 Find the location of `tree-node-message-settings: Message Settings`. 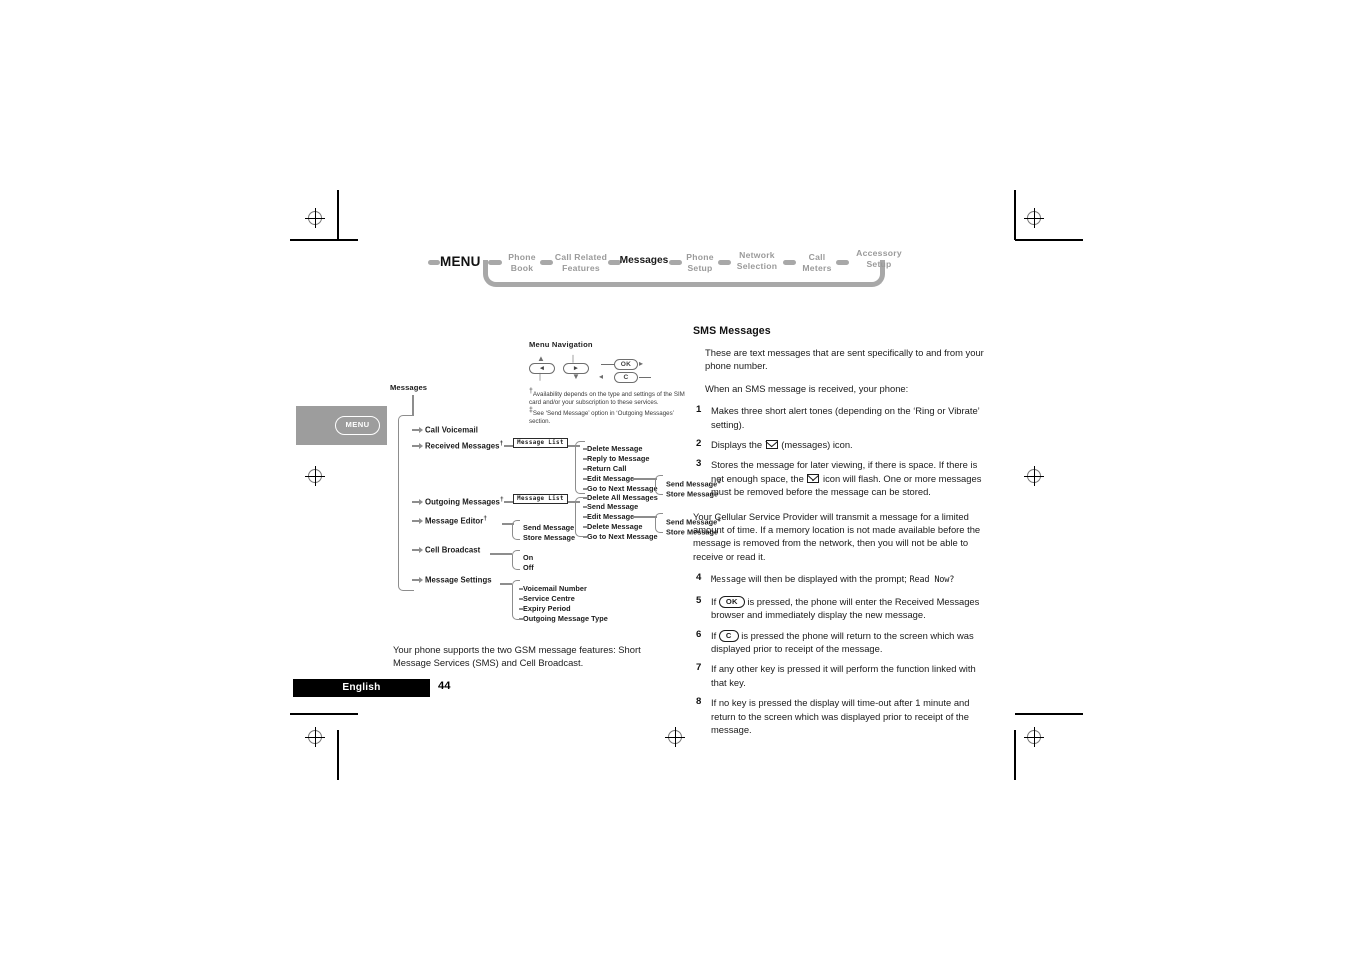

tree-node-message-settings: Message Settings is located at coordinates (458, 579).